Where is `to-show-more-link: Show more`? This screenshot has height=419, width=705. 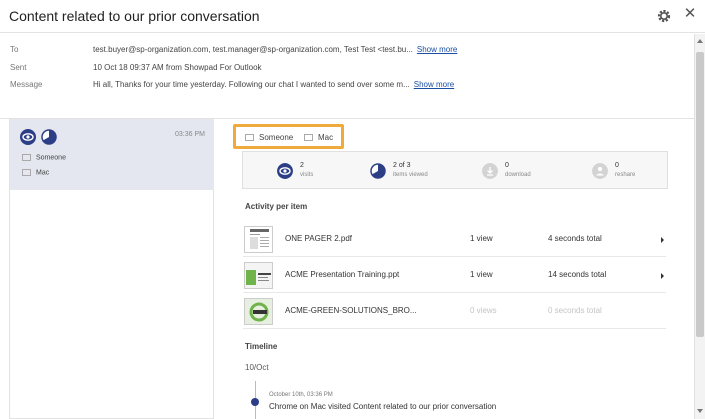
to-show-more-link: Show more is located at coordinates (437, 49).